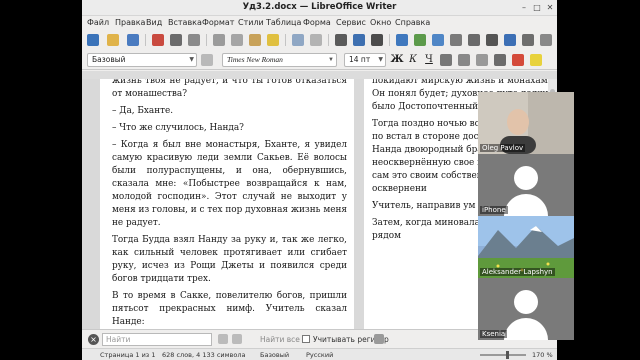 The height and width of the screenshot is (360, 640). I want to click on page-style: Базовый, so click(274, 355).